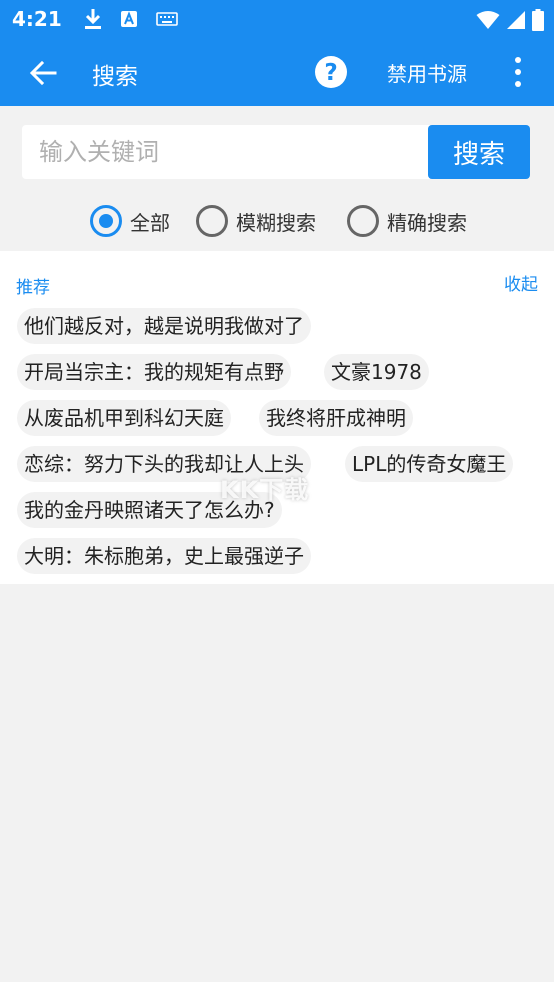 This screenshot has width=554, height=982. I want to click on help-icon: ?, so click(331, 72).